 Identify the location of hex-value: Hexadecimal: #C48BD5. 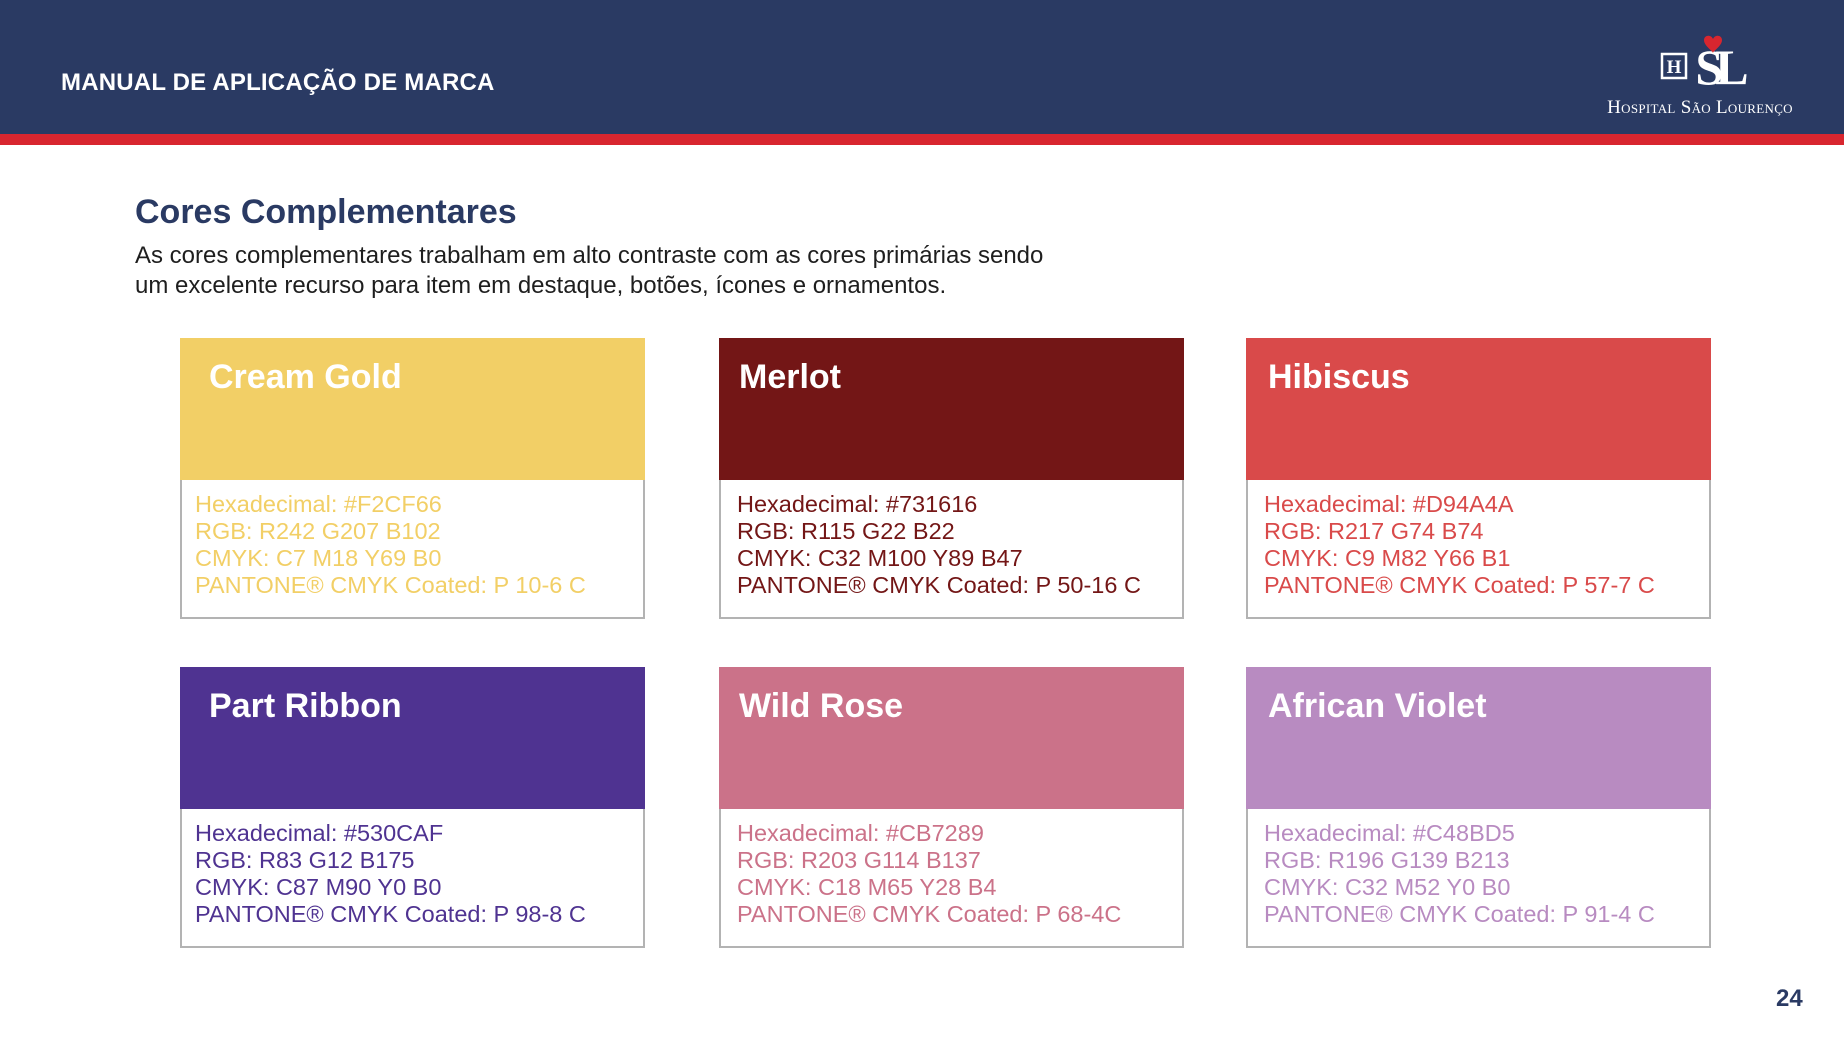
(1389, 833).